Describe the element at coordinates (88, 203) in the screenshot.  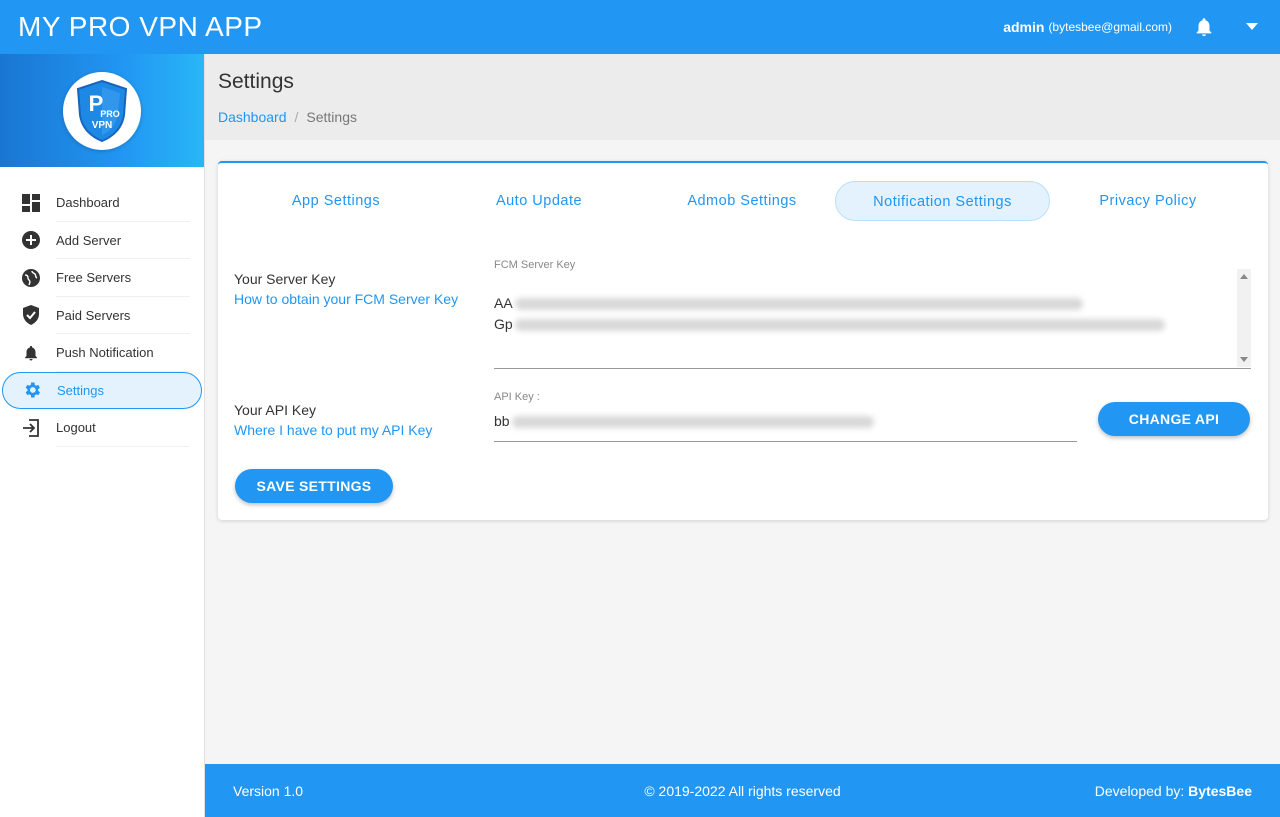
I see `sidebar-item-label: Dashboard` at that location.